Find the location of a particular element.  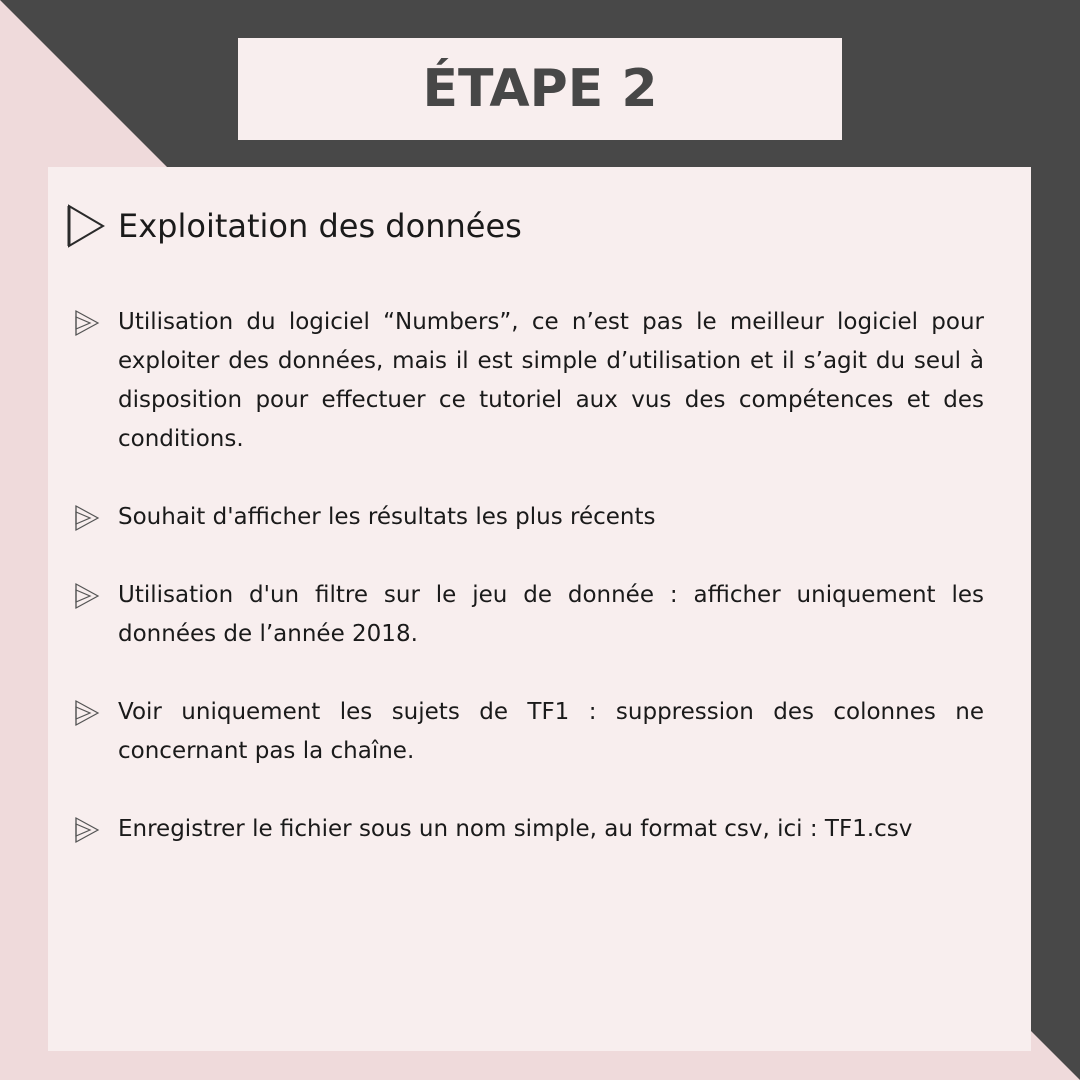

section-heading: Exploitation des données is located at coordinates (294, 226).